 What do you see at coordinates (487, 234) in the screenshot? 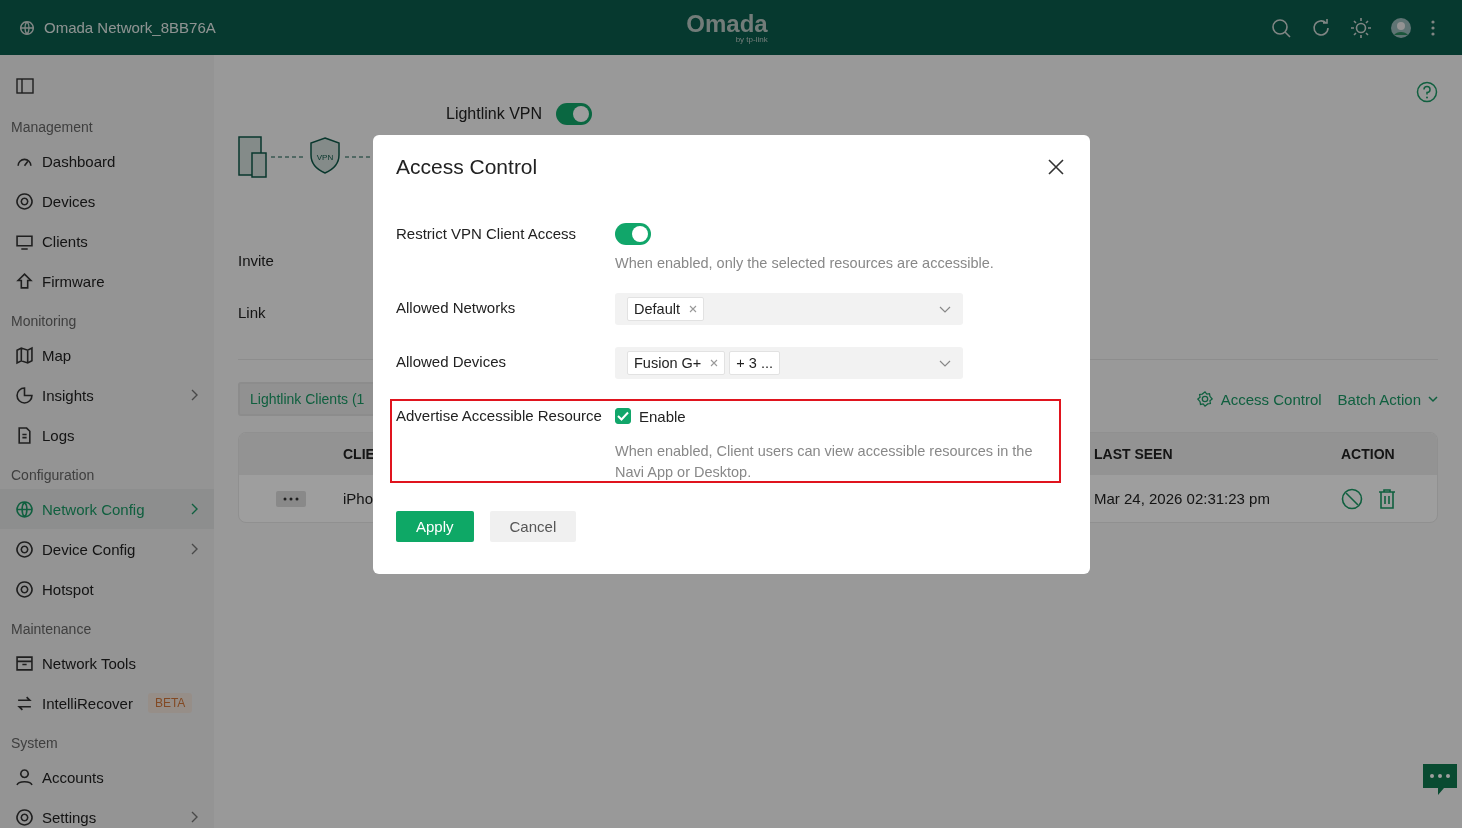
I see `field-label: Restrict VPN Client Access` at bounding box center [487, 234].